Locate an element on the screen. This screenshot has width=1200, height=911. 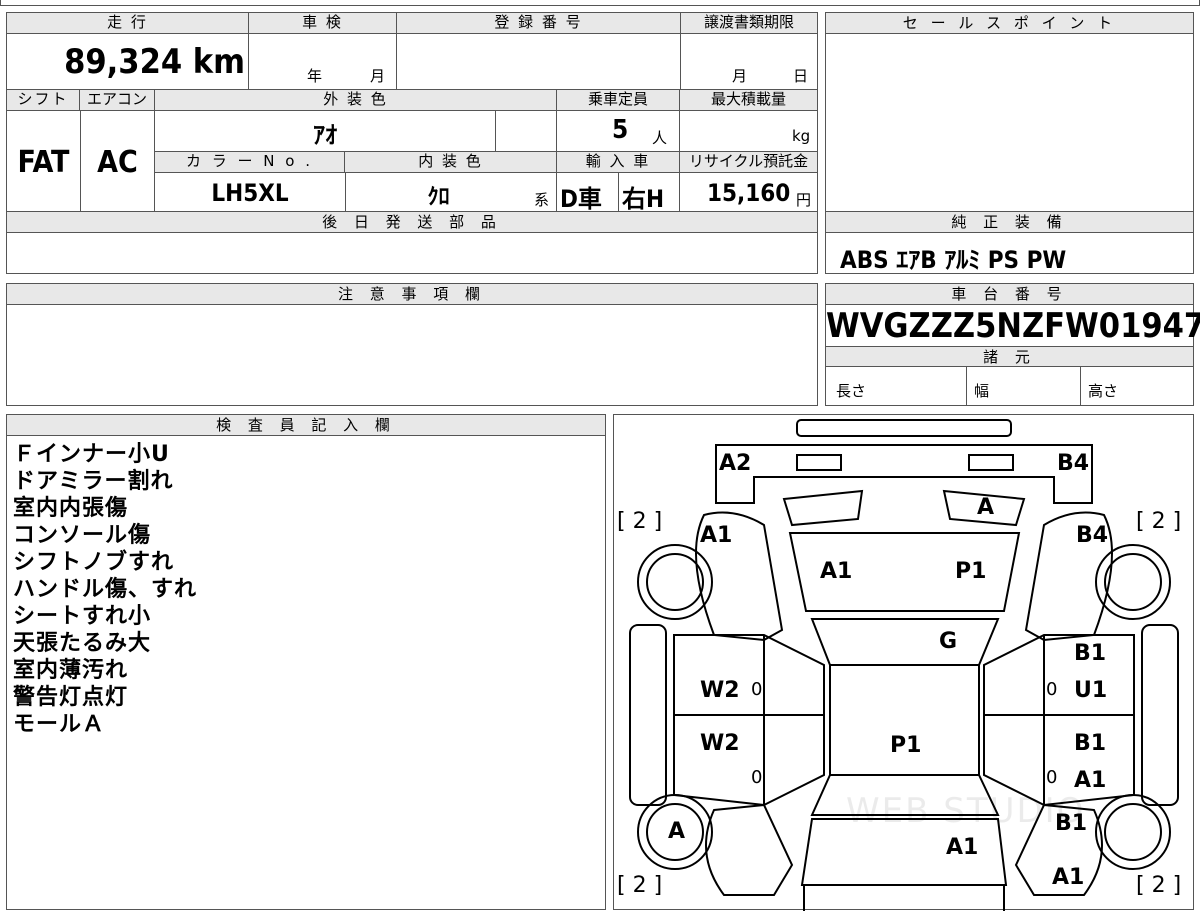
mark-a1-trunk: A1 is located at coordinates (962, 847).